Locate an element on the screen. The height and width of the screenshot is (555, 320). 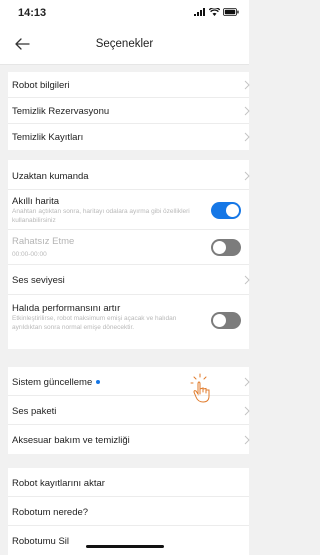
row-label: Uzaktan kumanda is located at coordinates (50, 176).